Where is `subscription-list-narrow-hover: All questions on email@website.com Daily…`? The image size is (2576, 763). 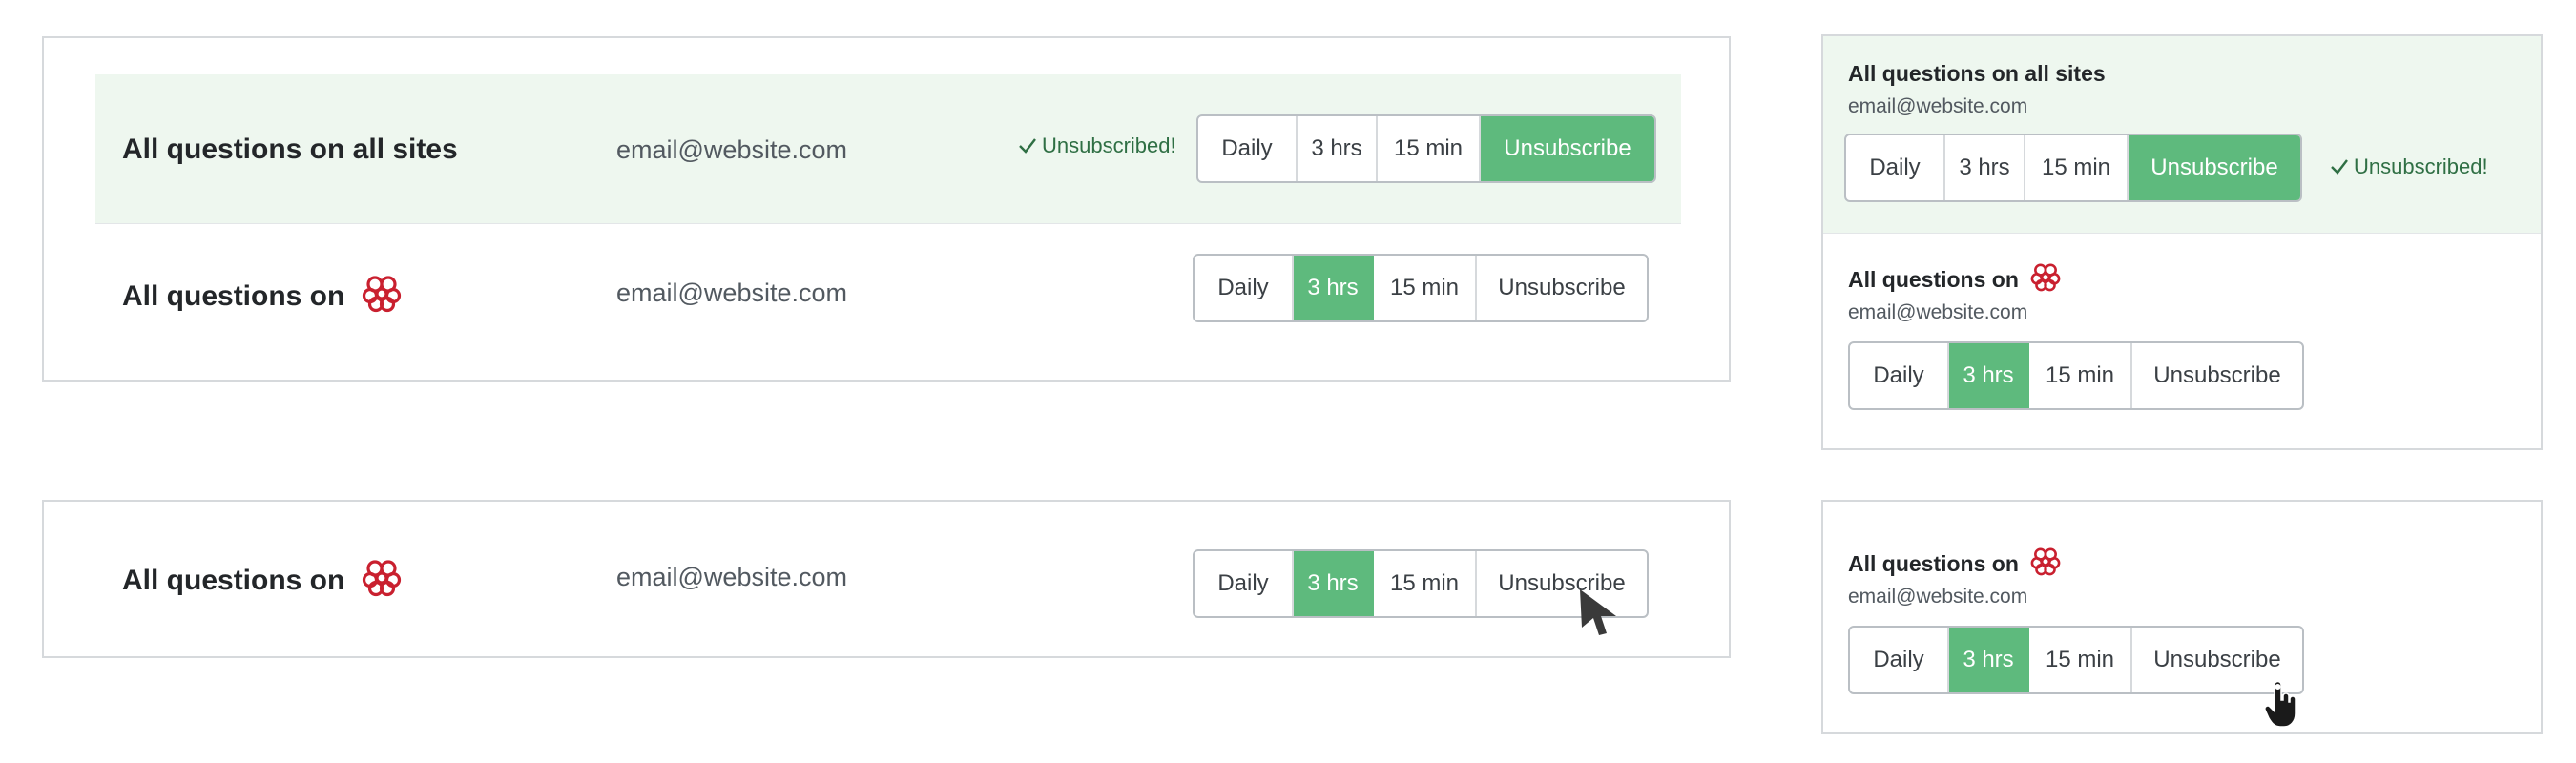 subscription-list-narrow-hover: All questions on email@website.com Daily… is located at coordinates (2182, 617).